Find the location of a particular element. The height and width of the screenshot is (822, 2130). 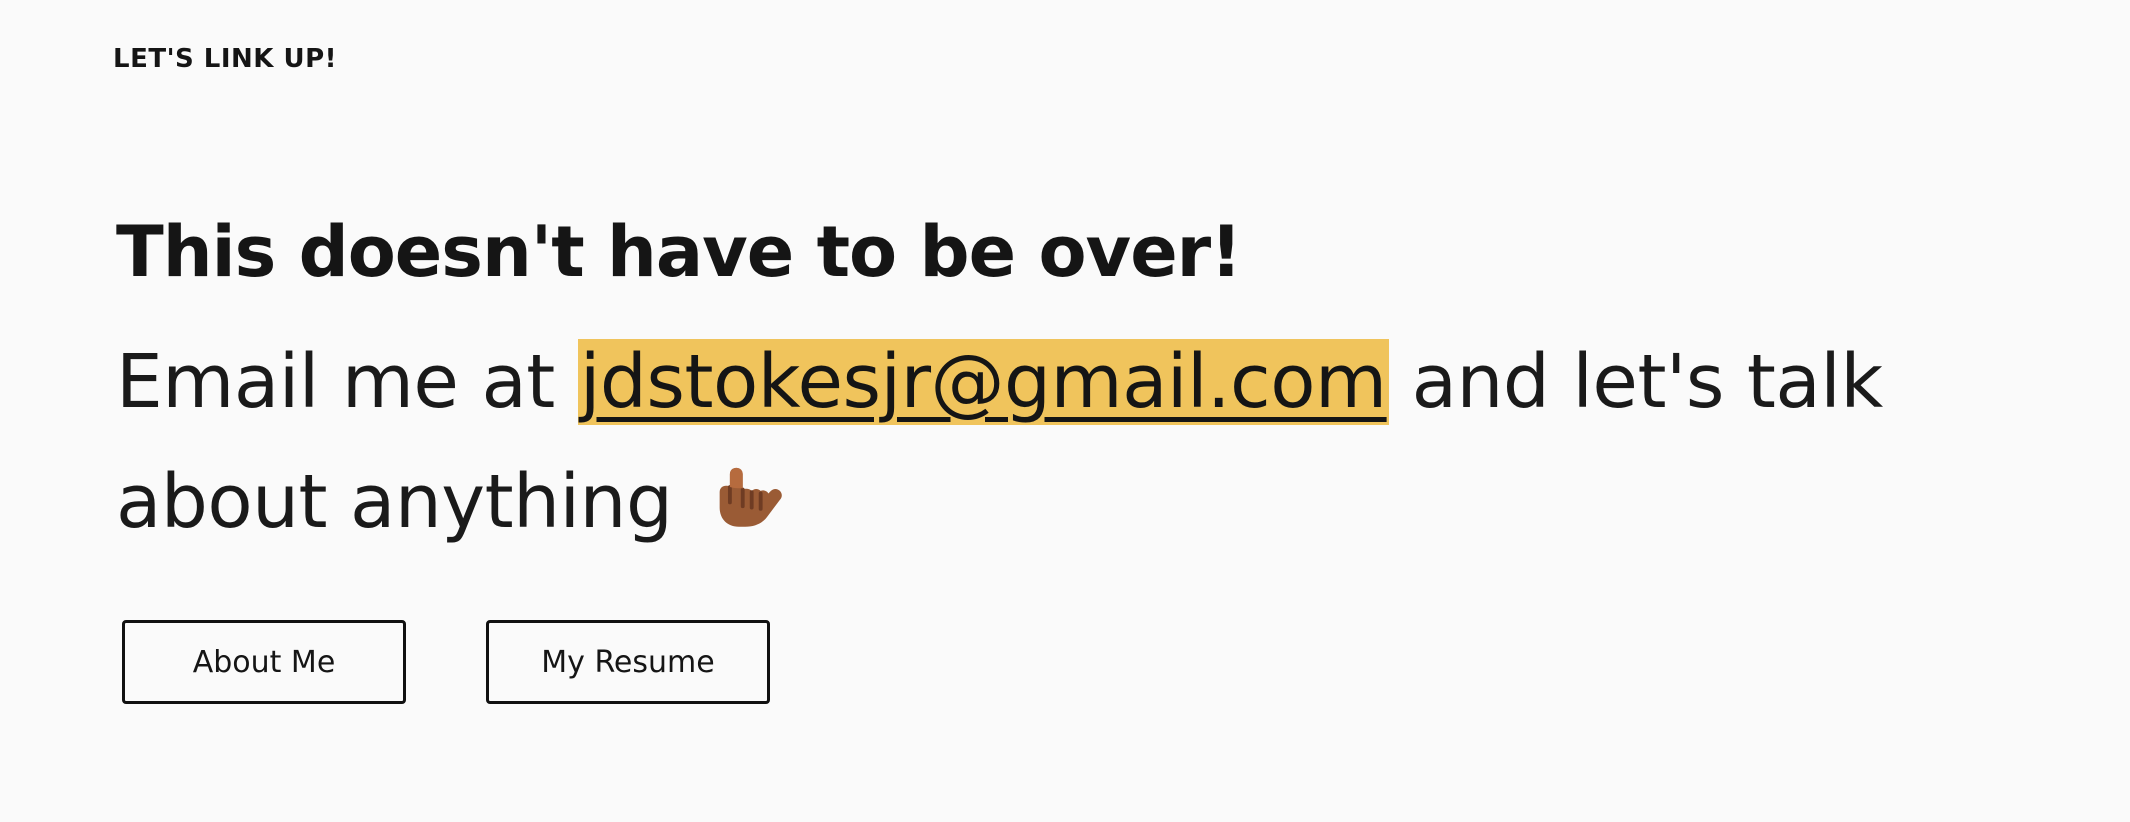

call-me-hand-icon is located at coordinates (751, 497).